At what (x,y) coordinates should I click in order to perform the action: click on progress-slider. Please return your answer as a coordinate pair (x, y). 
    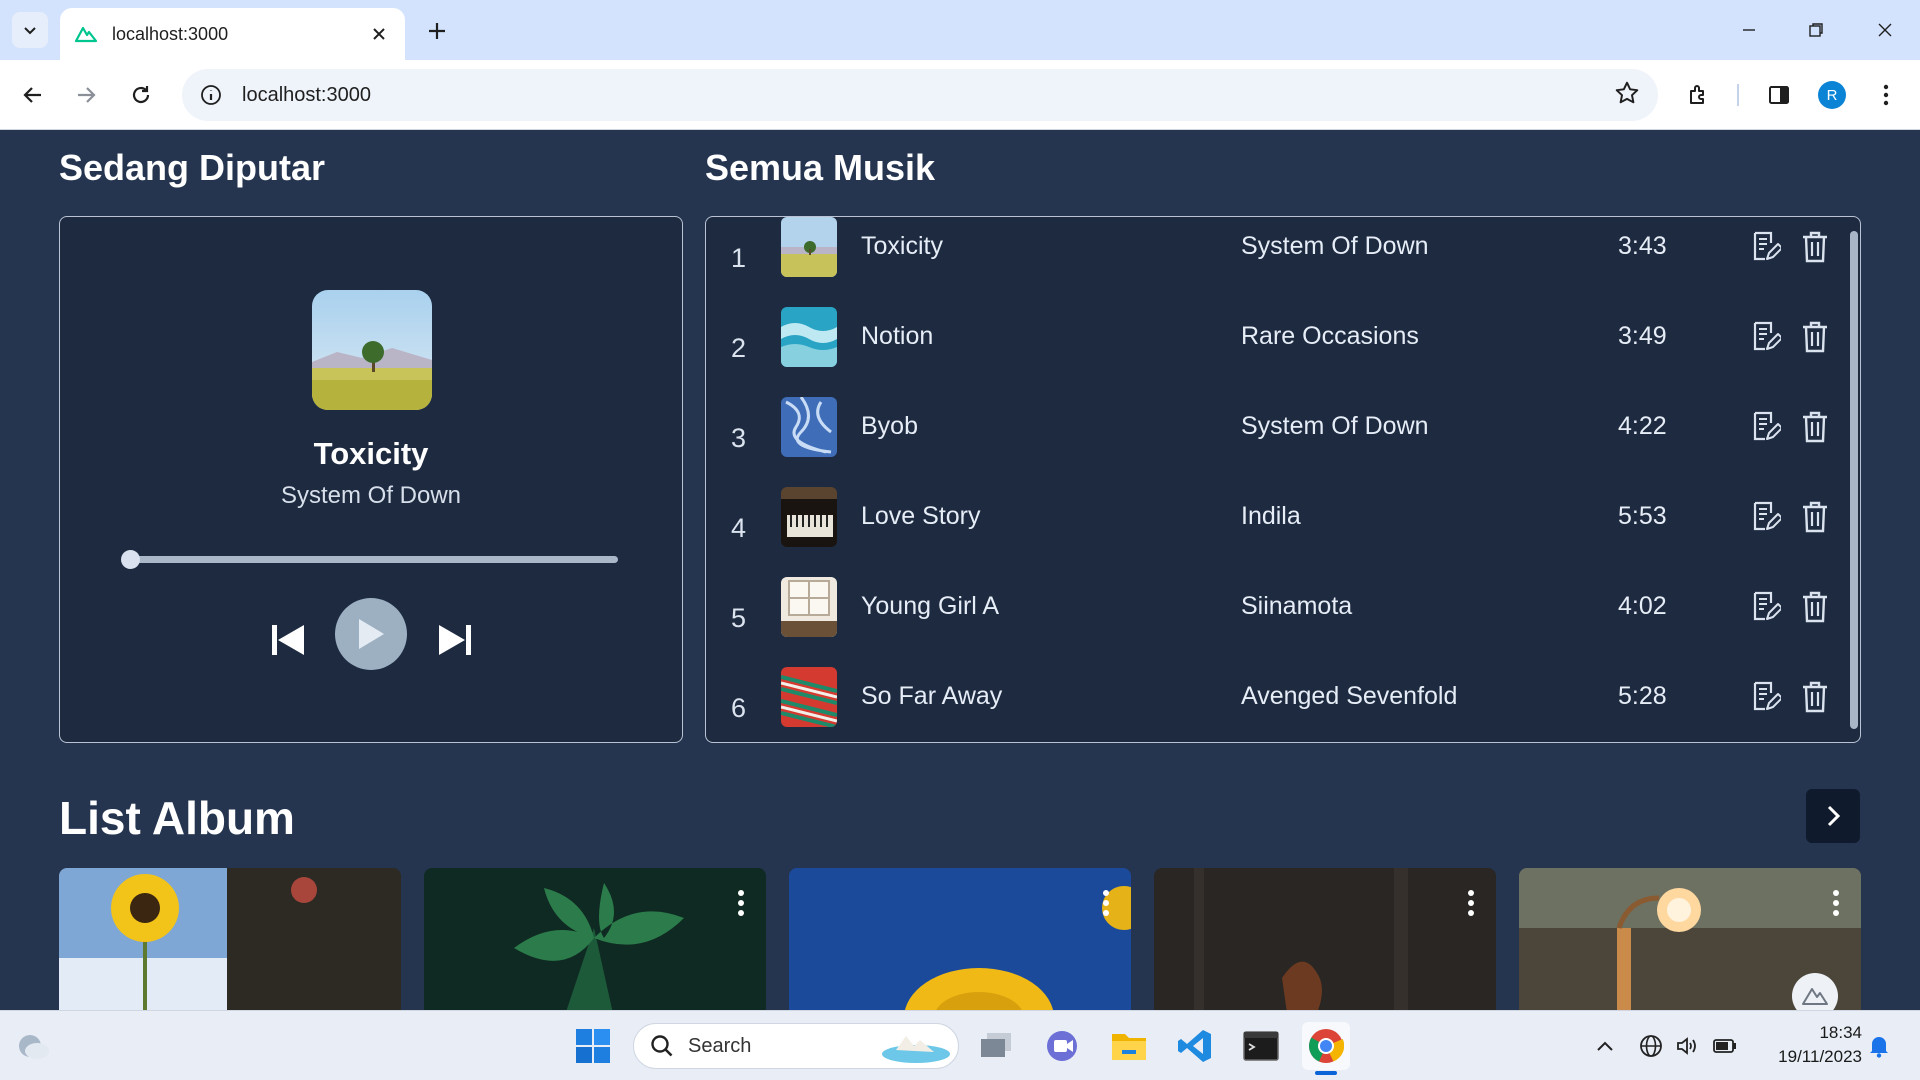
    Looking at the image, I should click on (369, 559).